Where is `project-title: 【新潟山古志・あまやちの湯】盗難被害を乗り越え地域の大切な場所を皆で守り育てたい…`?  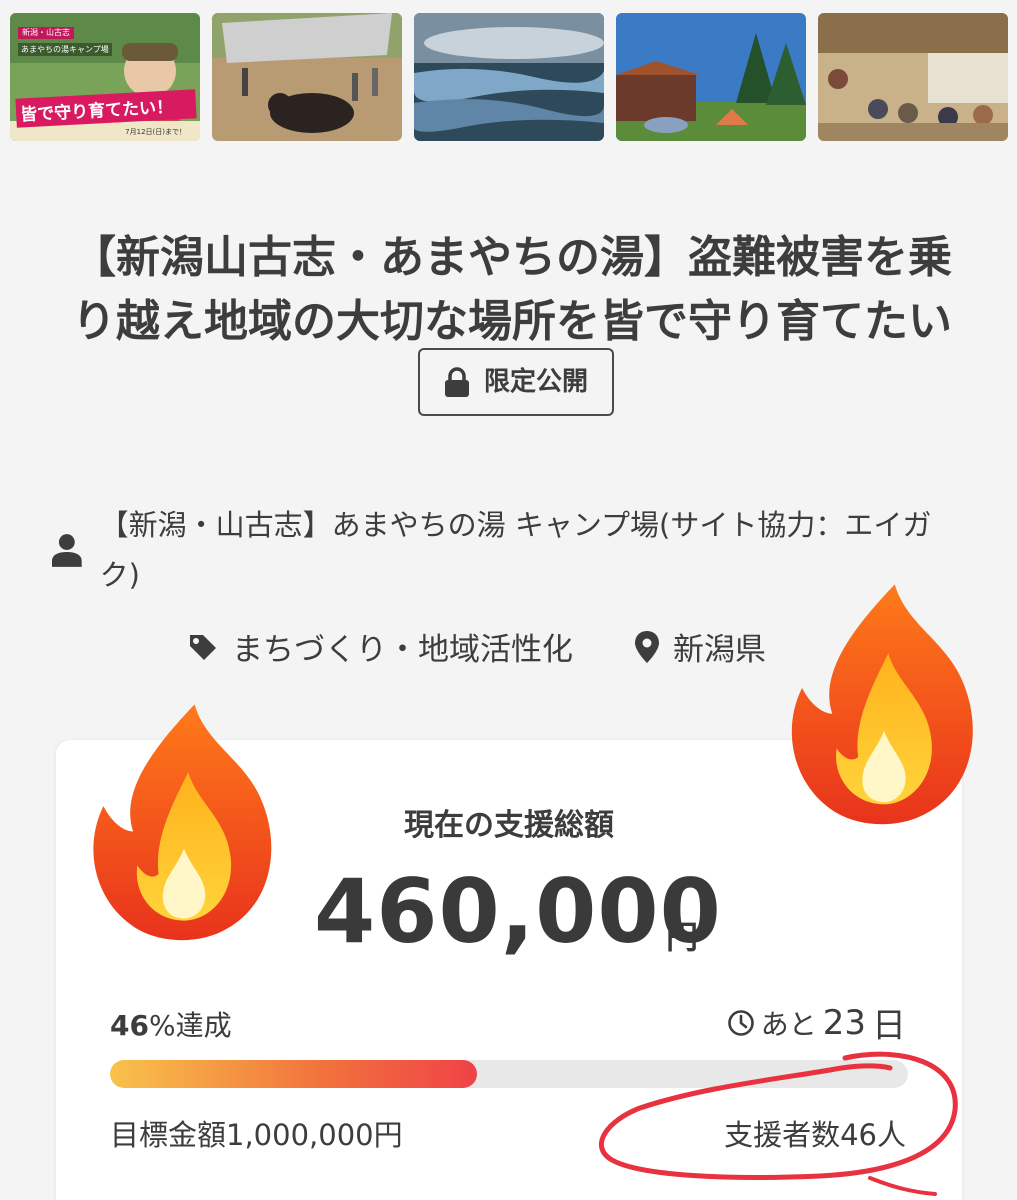
project-title: 【新潟山古志・あまやちの湯】盗難被害を乗り越え地域の大切な場所を皆で守り育てたい… is located at coordinates (512, 324).